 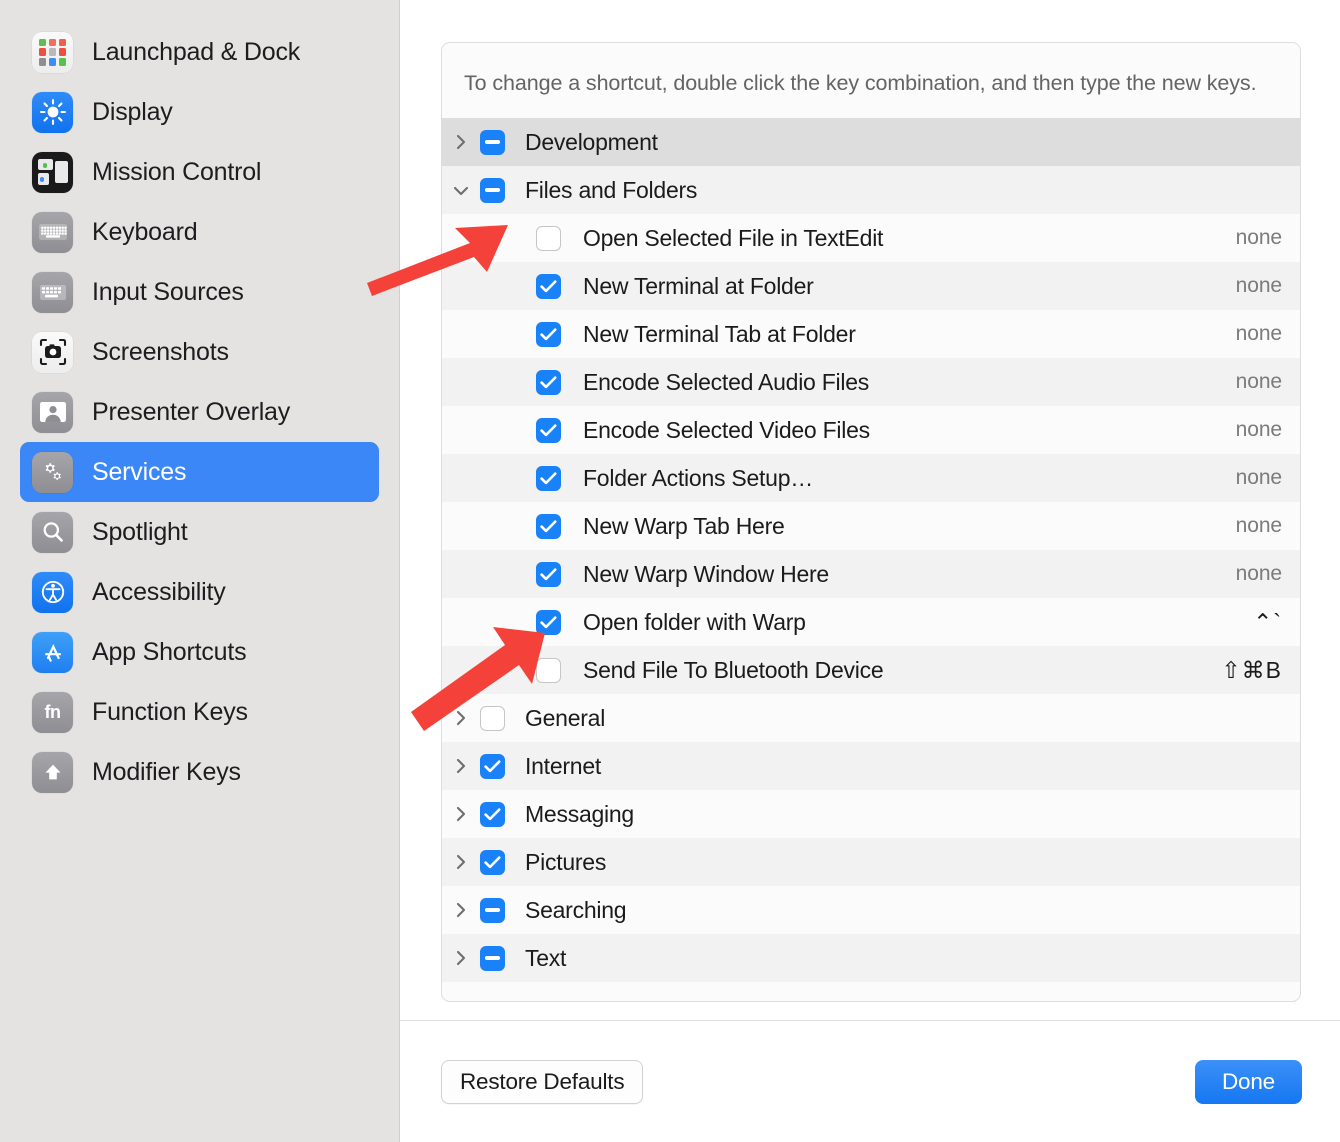 What do you see at coordinates (1248, 1082) in the screenshot?
I see `done-button: Done` at bounding box center [1248, 1082].